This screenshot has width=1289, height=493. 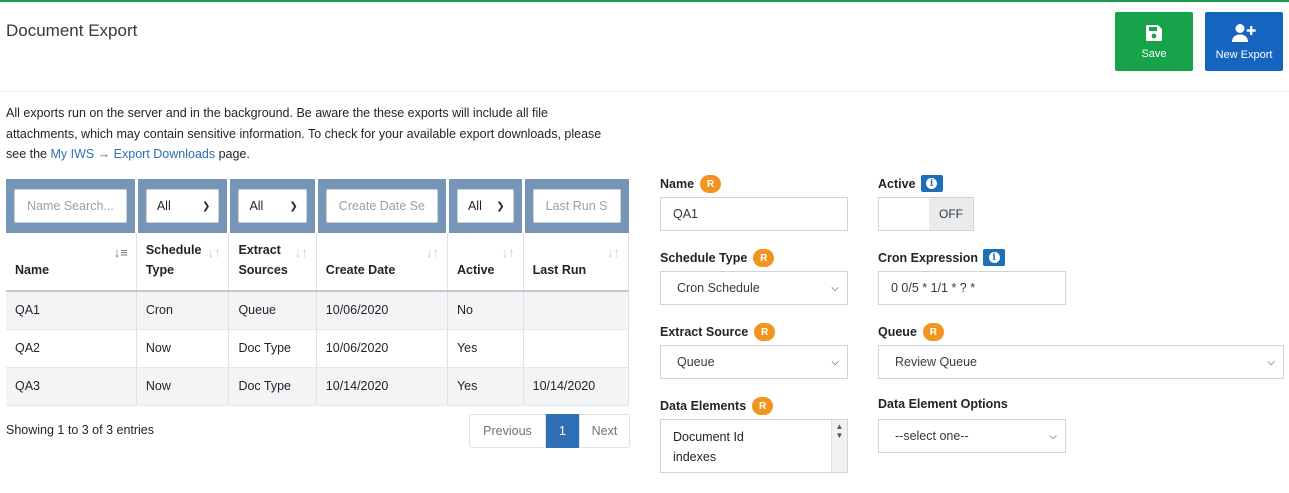 I want to click on data-elements-listbox: Document Id indexes ▲ ▼, so click(x=754, y=446).